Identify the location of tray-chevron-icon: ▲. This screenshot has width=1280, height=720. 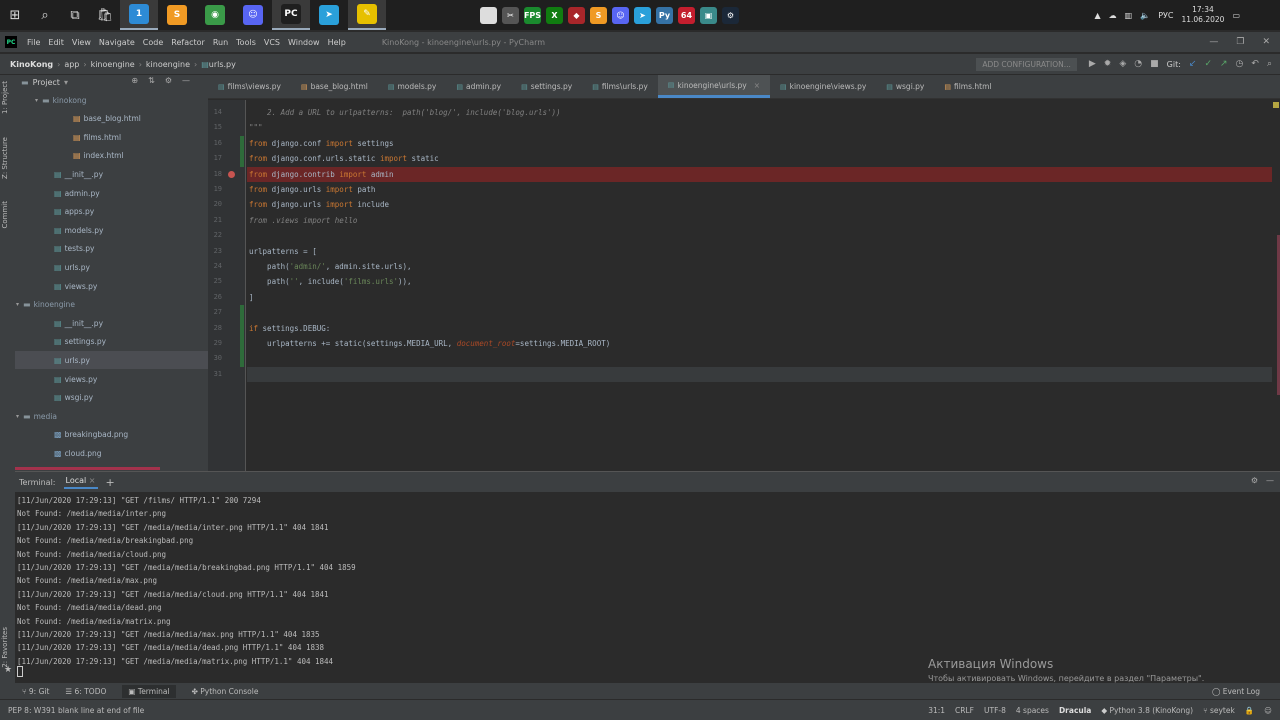
(1098, 15).